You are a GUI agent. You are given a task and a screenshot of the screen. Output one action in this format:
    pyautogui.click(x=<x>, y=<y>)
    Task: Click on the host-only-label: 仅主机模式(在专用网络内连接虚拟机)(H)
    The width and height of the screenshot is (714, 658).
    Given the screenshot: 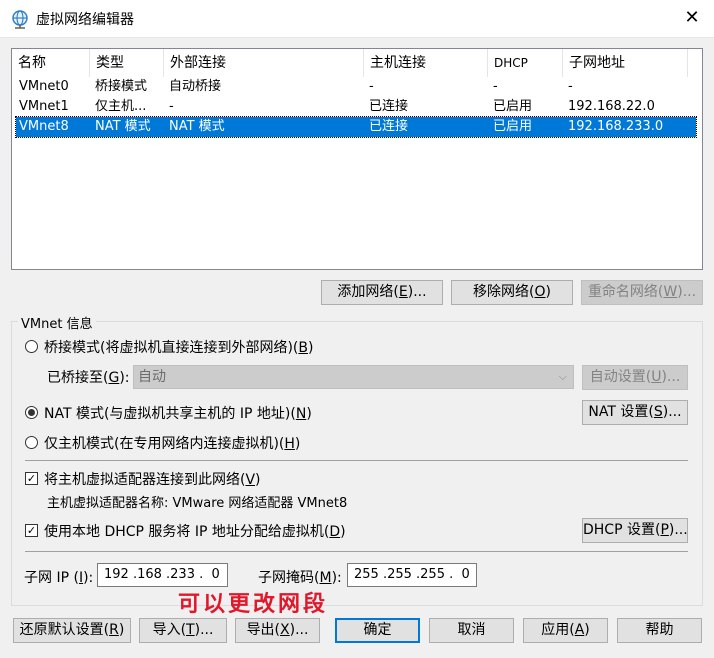 What is the action you would take?
    pyautogui.click(x=172, y=443)
    